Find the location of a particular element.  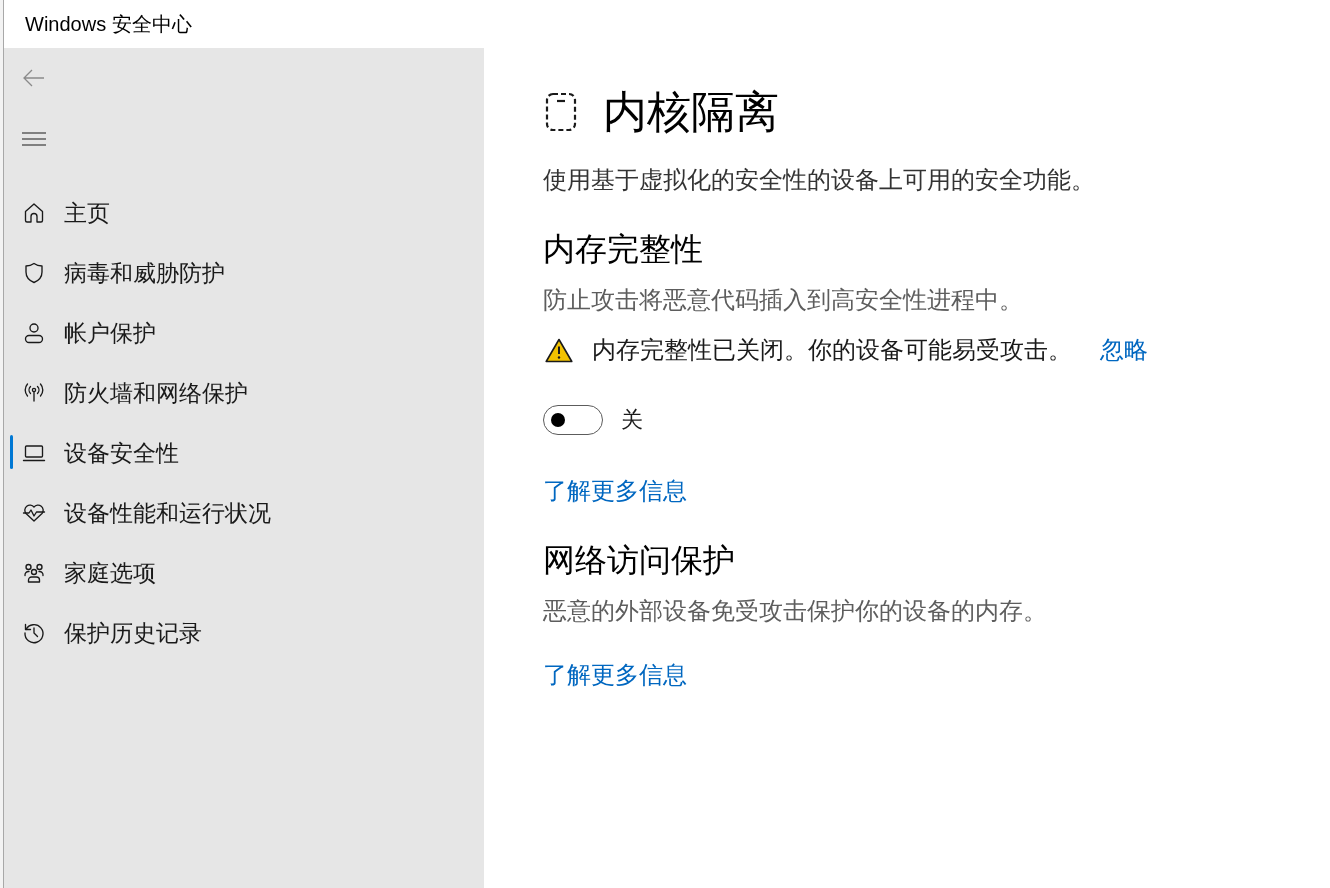

home-icon is located at coordinates (34, 213).